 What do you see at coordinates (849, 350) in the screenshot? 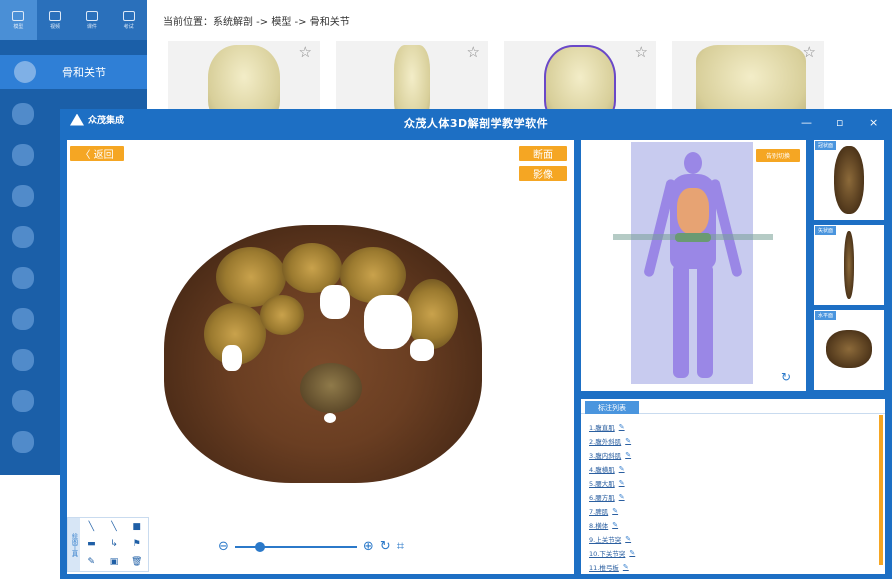
I see `horizontal-thumb: 水平面` at bounding box center [849, 350].